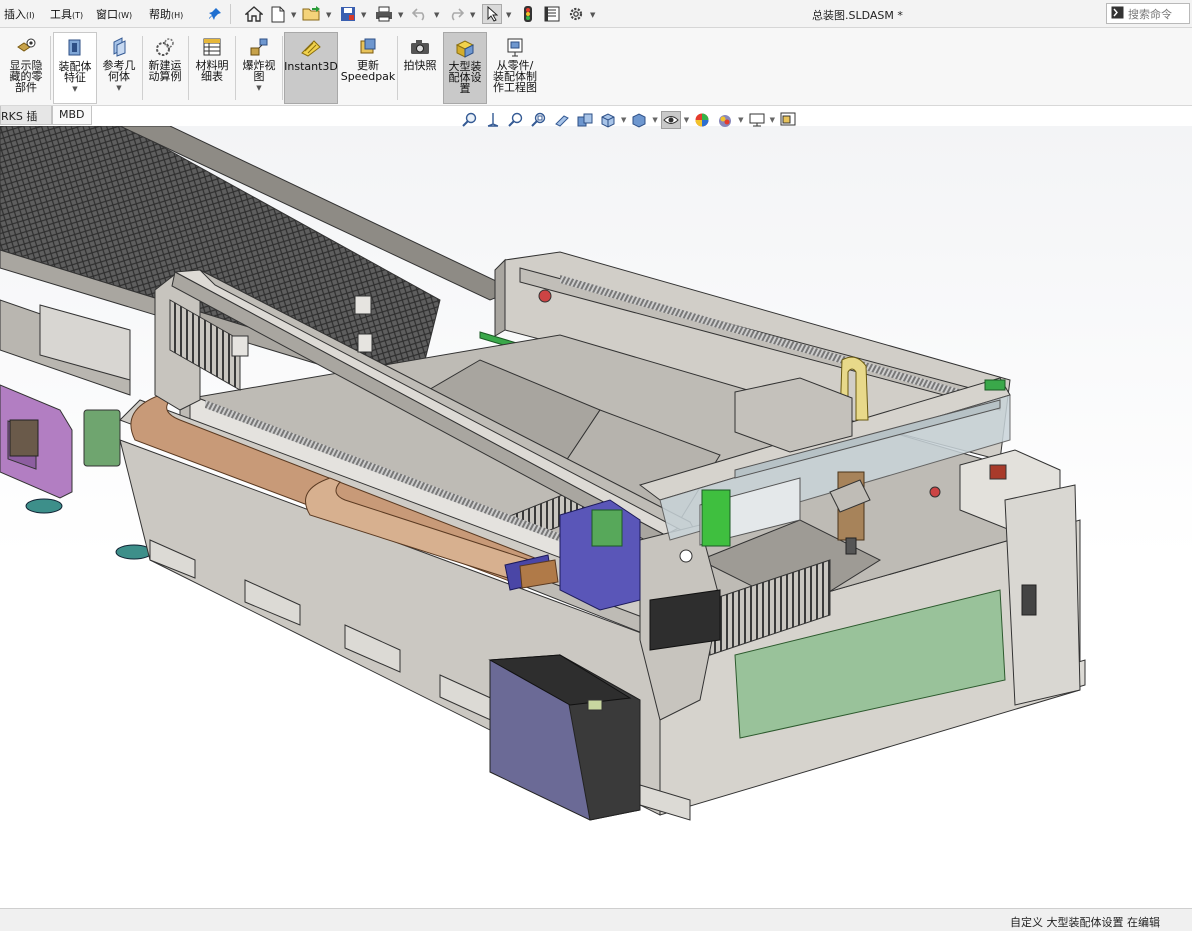 Image resolution: width=1192 pixels, height=931 pixels. What do you see at coordinates (212, 47) in the screenshot?
I see `bom-icon` at bounding box center [212, 47].